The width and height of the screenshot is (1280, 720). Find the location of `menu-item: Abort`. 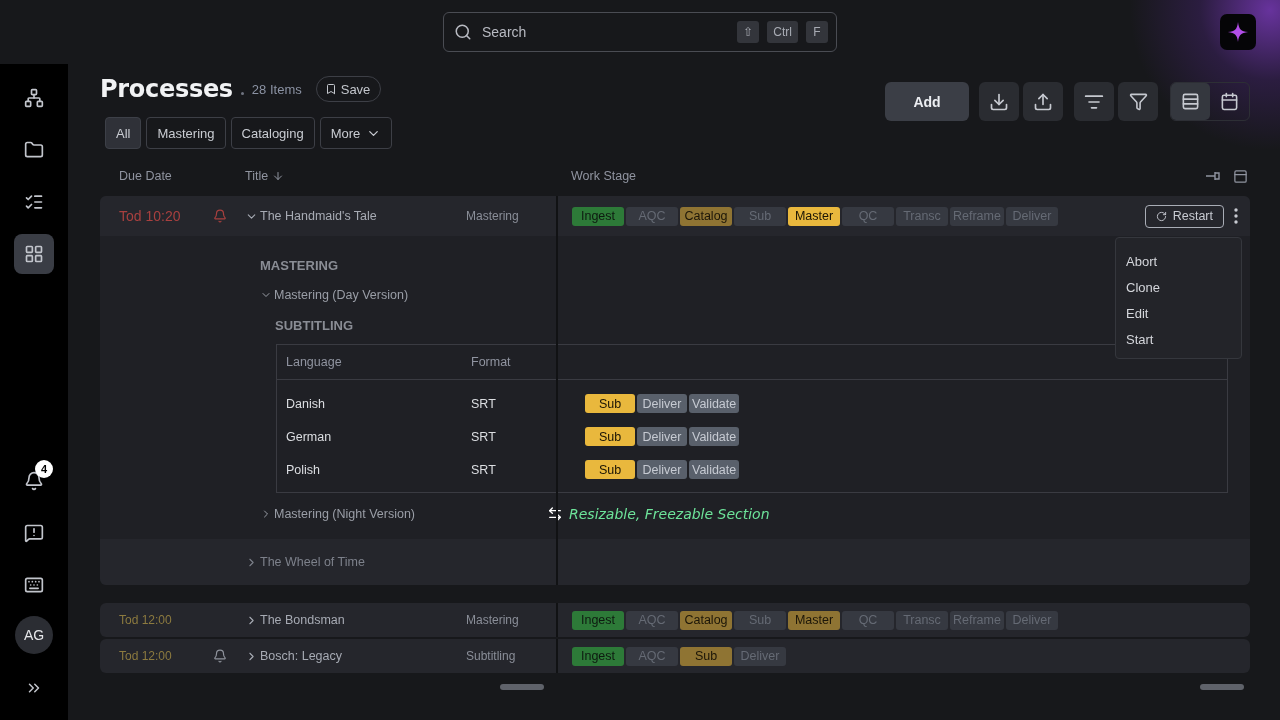

menu-item: Abort is located at coordinates (1178, 261).